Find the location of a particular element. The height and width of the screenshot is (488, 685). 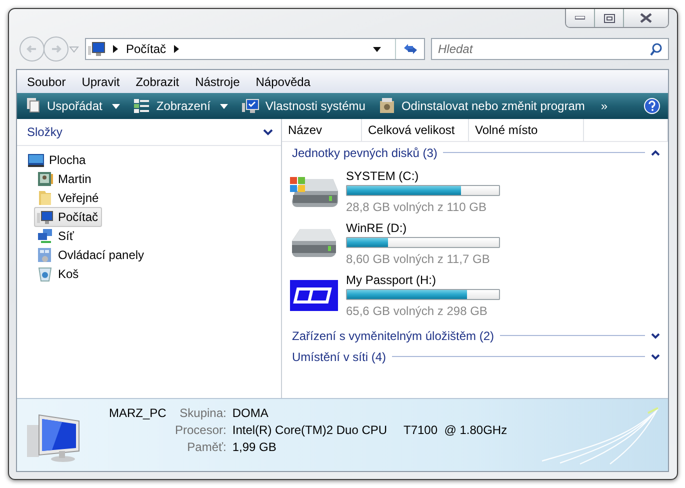

search-icon is located at coordinates (656, 49).